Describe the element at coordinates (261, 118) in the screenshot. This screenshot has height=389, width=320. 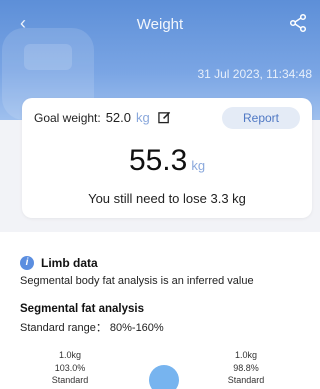
I see `report-button: Report` at that location.